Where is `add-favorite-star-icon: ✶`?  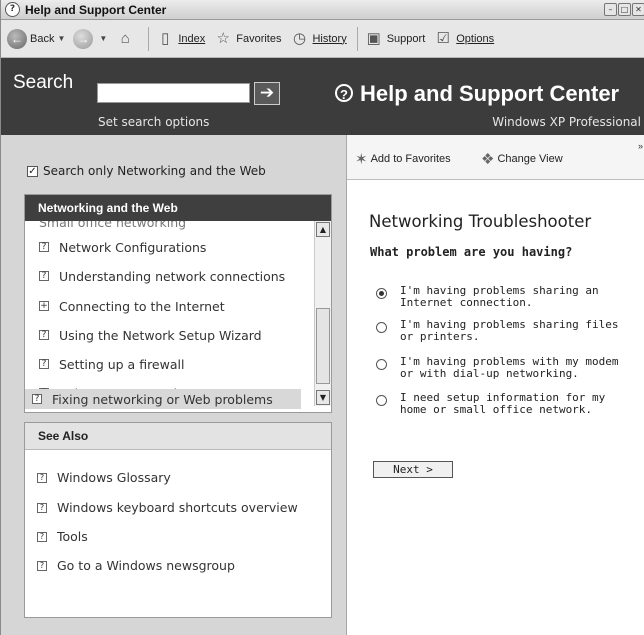 add-favorite-star-icon: ✶ is located at coordinates (361, 159).